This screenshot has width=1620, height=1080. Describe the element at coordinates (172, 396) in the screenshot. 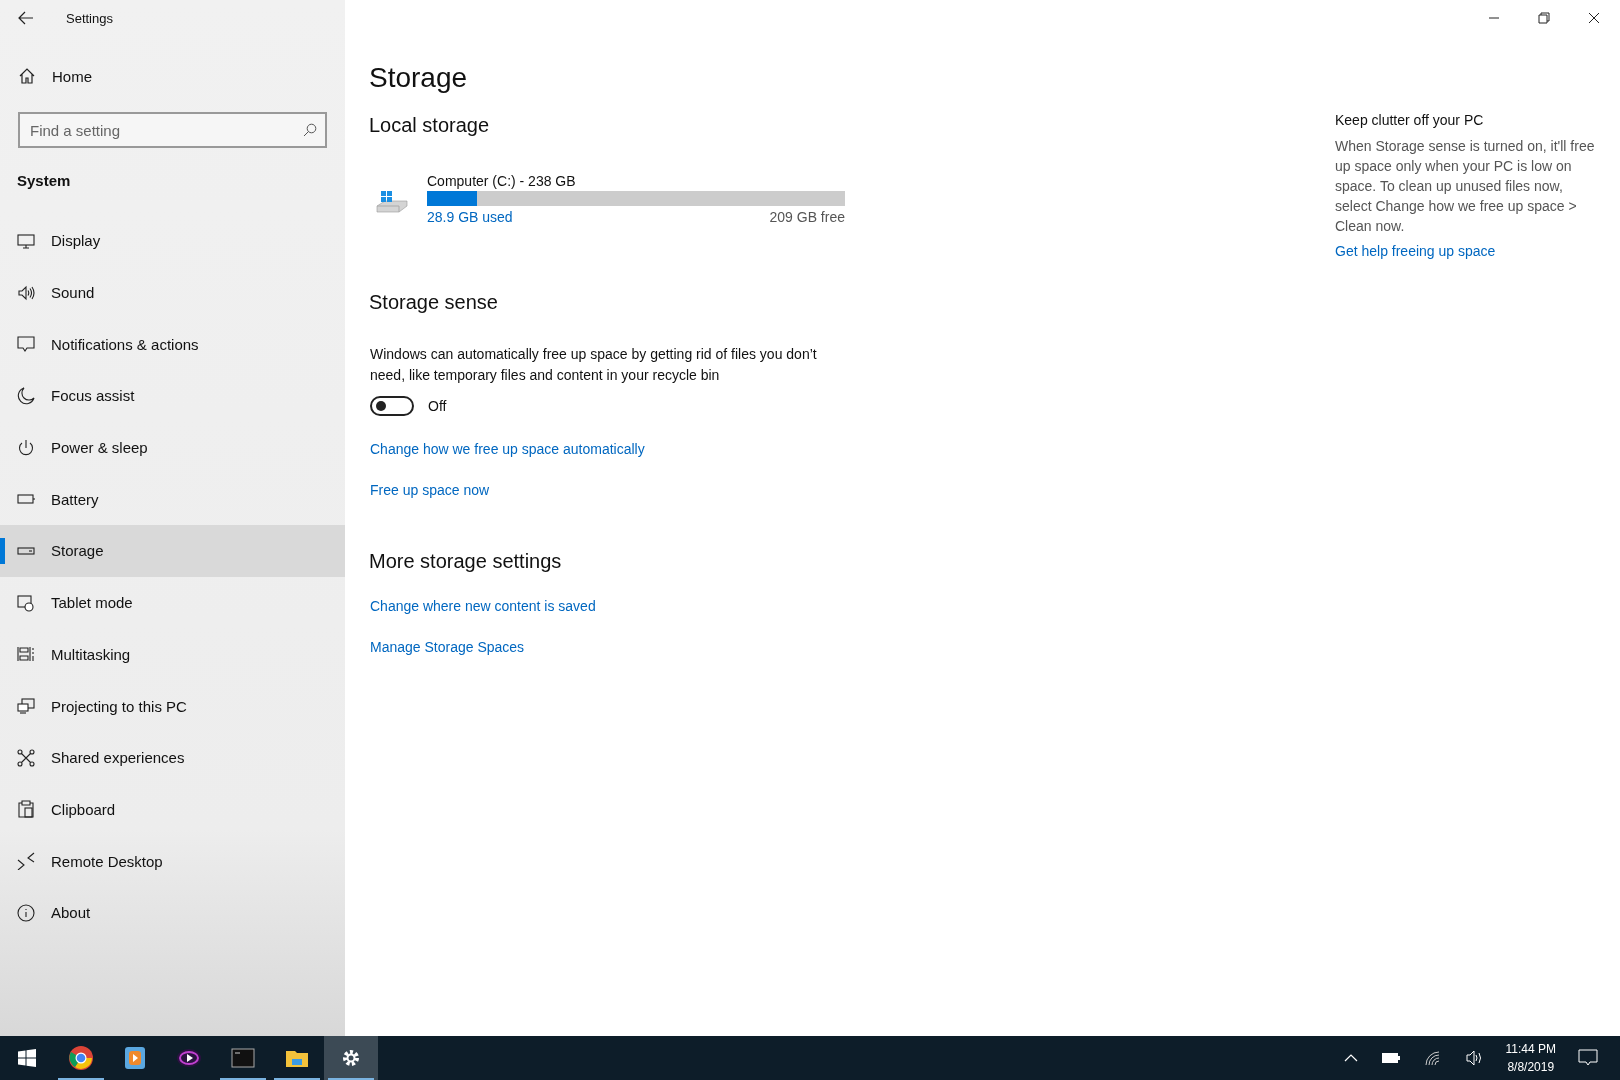

I see `sidebar-item: Focus assist` at that location.